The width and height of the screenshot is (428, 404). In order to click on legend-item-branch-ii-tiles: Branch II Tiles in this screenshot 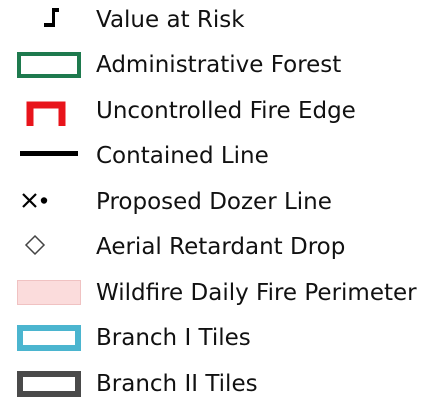, I will do `click(214, 384)`.